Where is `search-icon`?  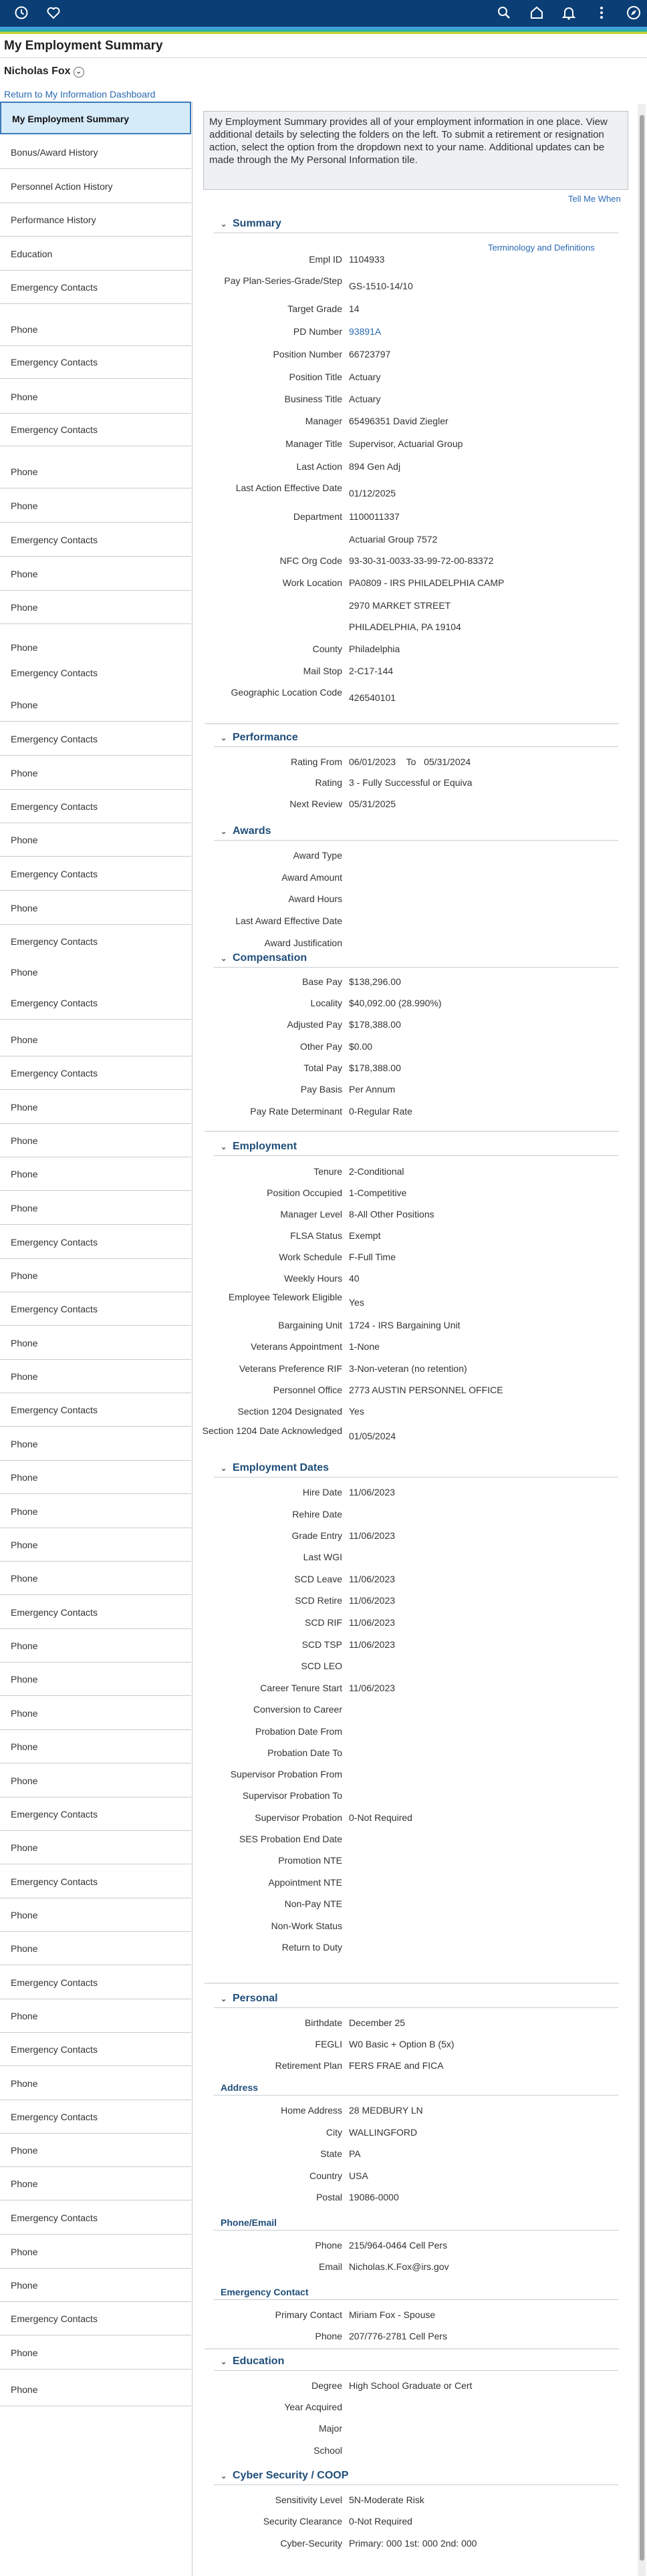
search-icon is located at coordinates (504, 13).